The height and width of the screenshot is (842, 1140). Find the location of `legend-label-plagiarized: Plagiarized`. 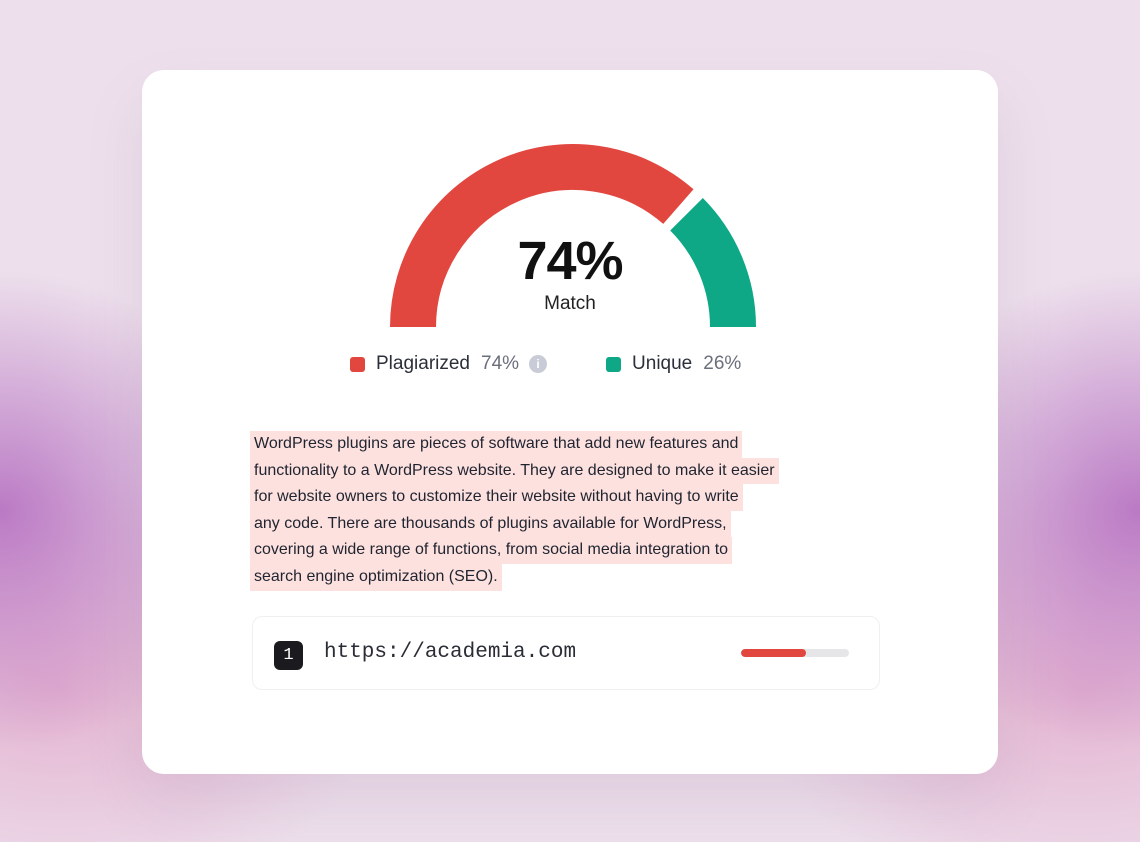

legend-label-plagiarized: Plagiarized is located at coordinates (423, 363).